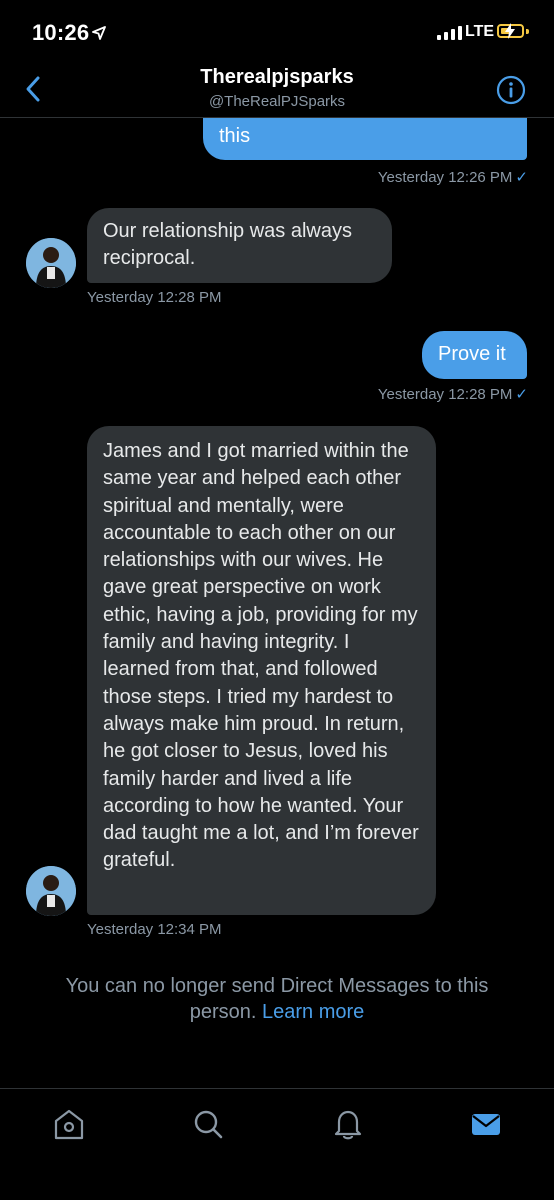 Image resolution: width=554 pixels, height=1200 pixels. What do you see at coordinates (154, 929) in the screenshot?
I see `message-timestamp: Yesterday 12:34 PM` at bounding box center [154, 929].